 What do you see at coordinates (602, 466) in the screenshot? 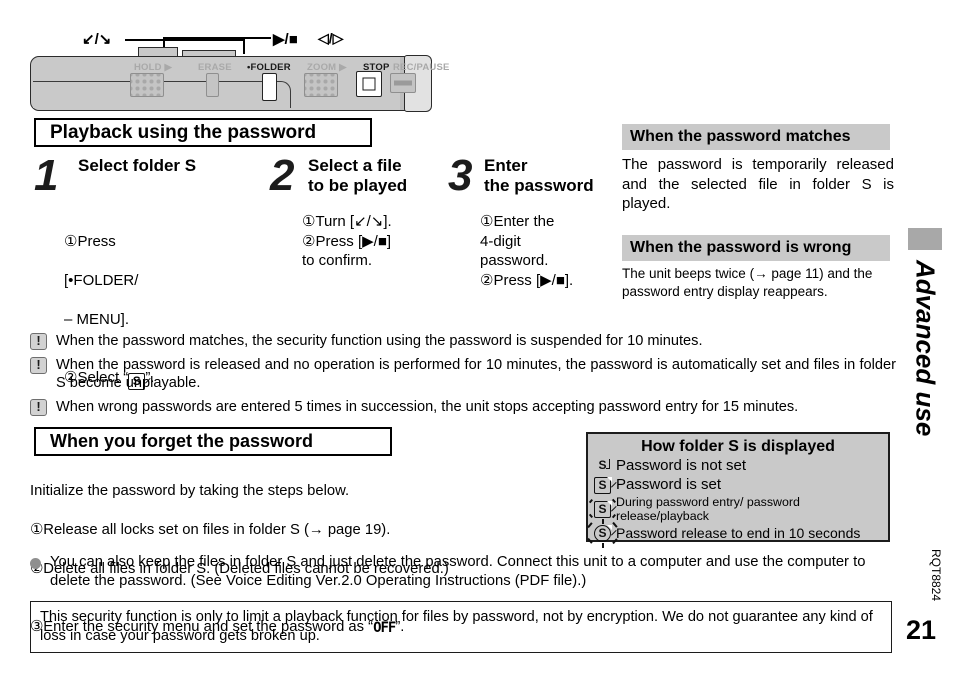
I see `s-folder-plain-icon: S` at bounding box center [602, 466].